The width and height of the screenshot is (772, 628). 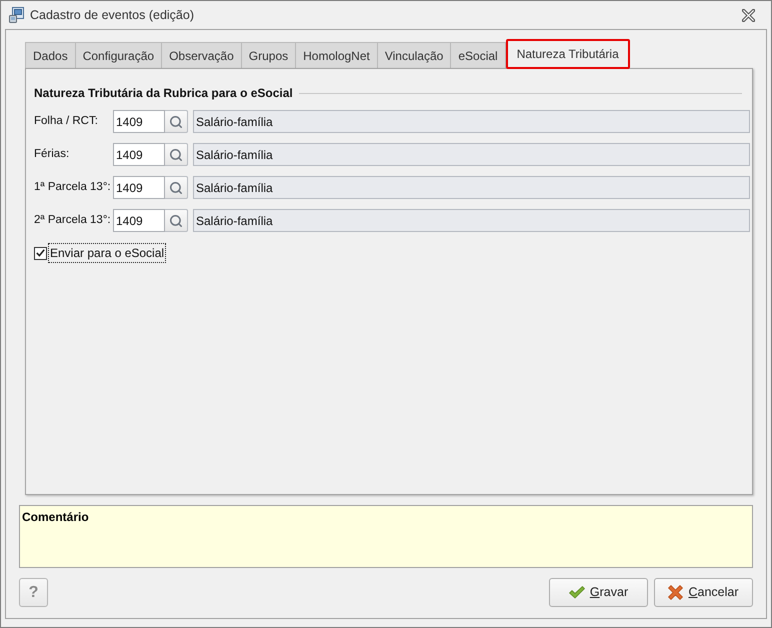 I want to click on tick-icon, so click(x=40, y=253).